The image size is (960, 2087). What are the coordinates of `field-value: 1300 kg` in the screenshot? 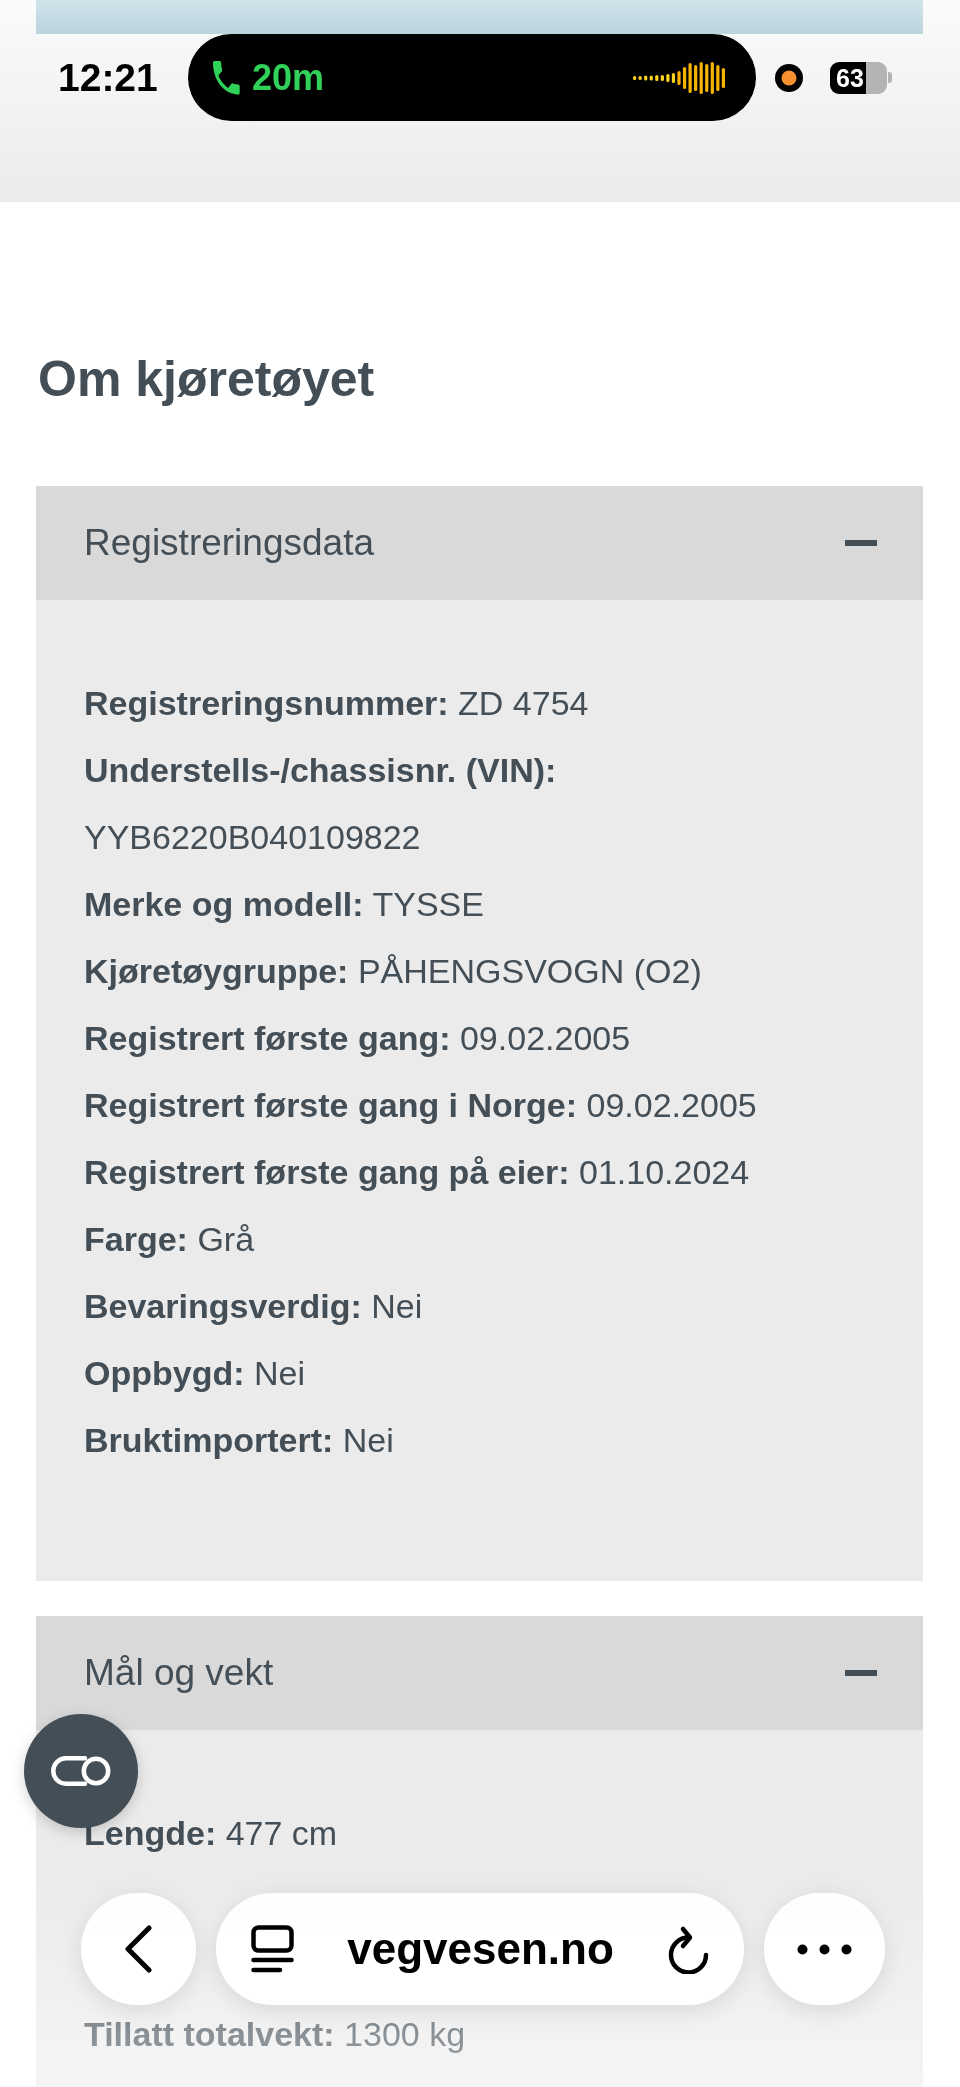 It's located at (405, 2034).